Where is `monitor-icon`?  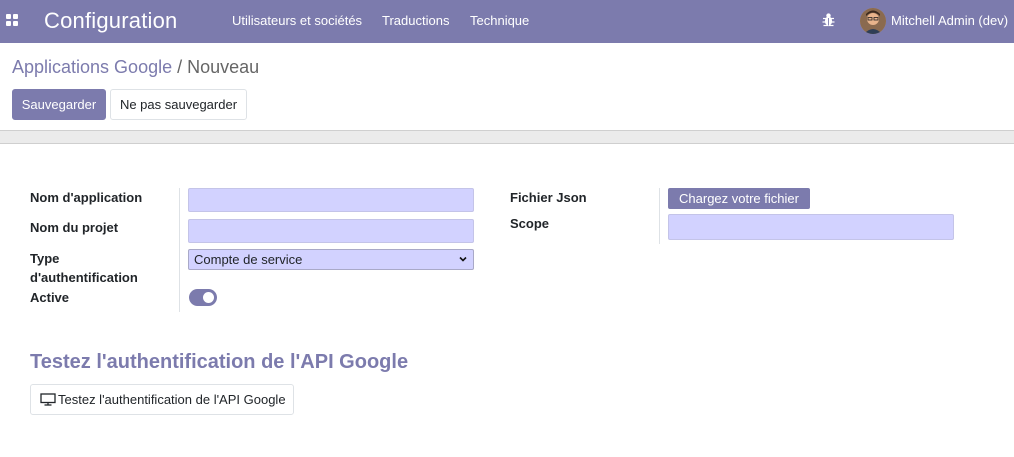
monitor-icon is located at coordinates (48, 399).